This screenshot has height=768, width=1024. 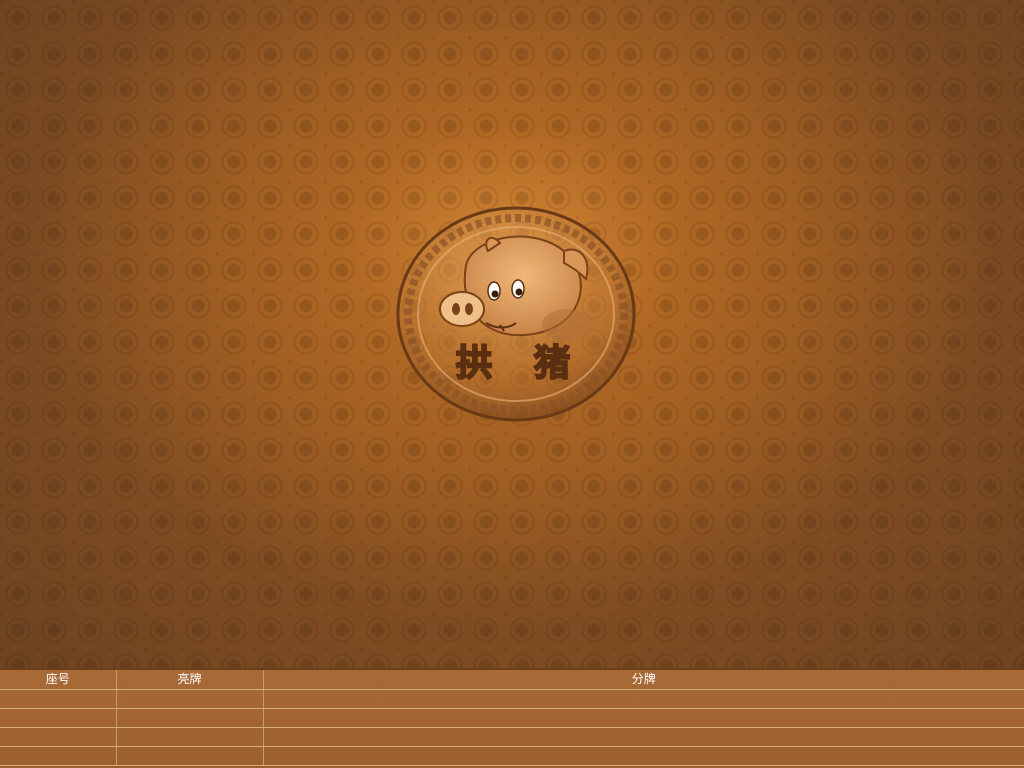 I want to click on gongzhu-logo: 拱 猪, so click(x=516, y=314).